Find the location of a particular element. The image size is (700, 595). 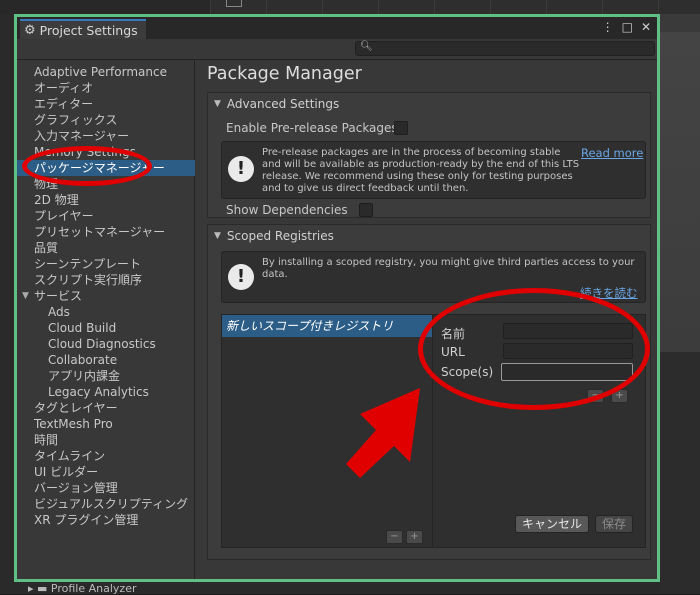

sidebar-item-label: Legacy Analytics is located at coordinates (98, 392).